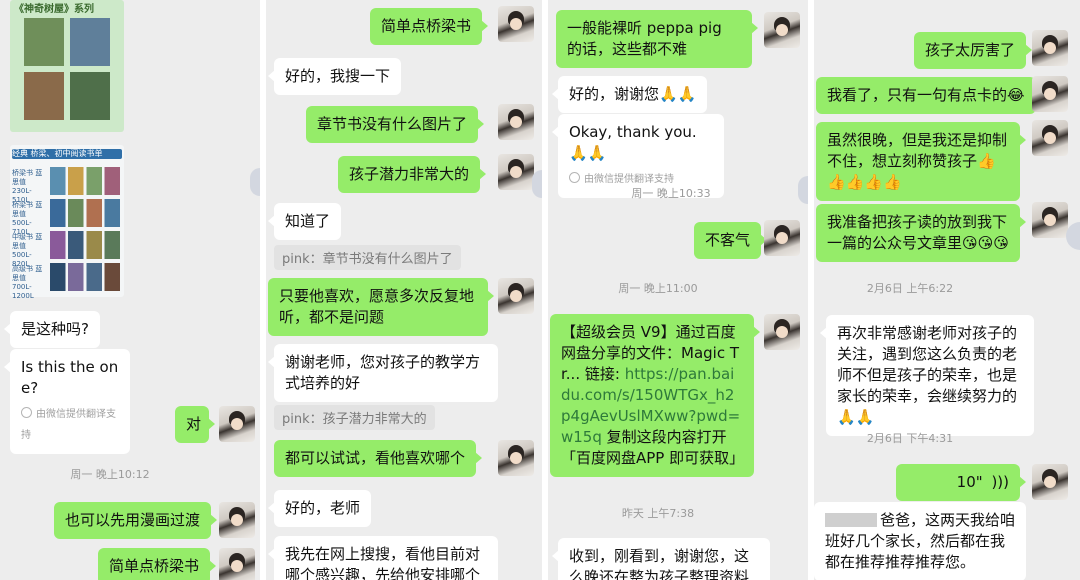 The image size is (1080, 580). What do you see at coordinates (110, 474) in the screenshot?
I see `timestamp: 周一 晚上10:12` at bounding box center [110, 474].